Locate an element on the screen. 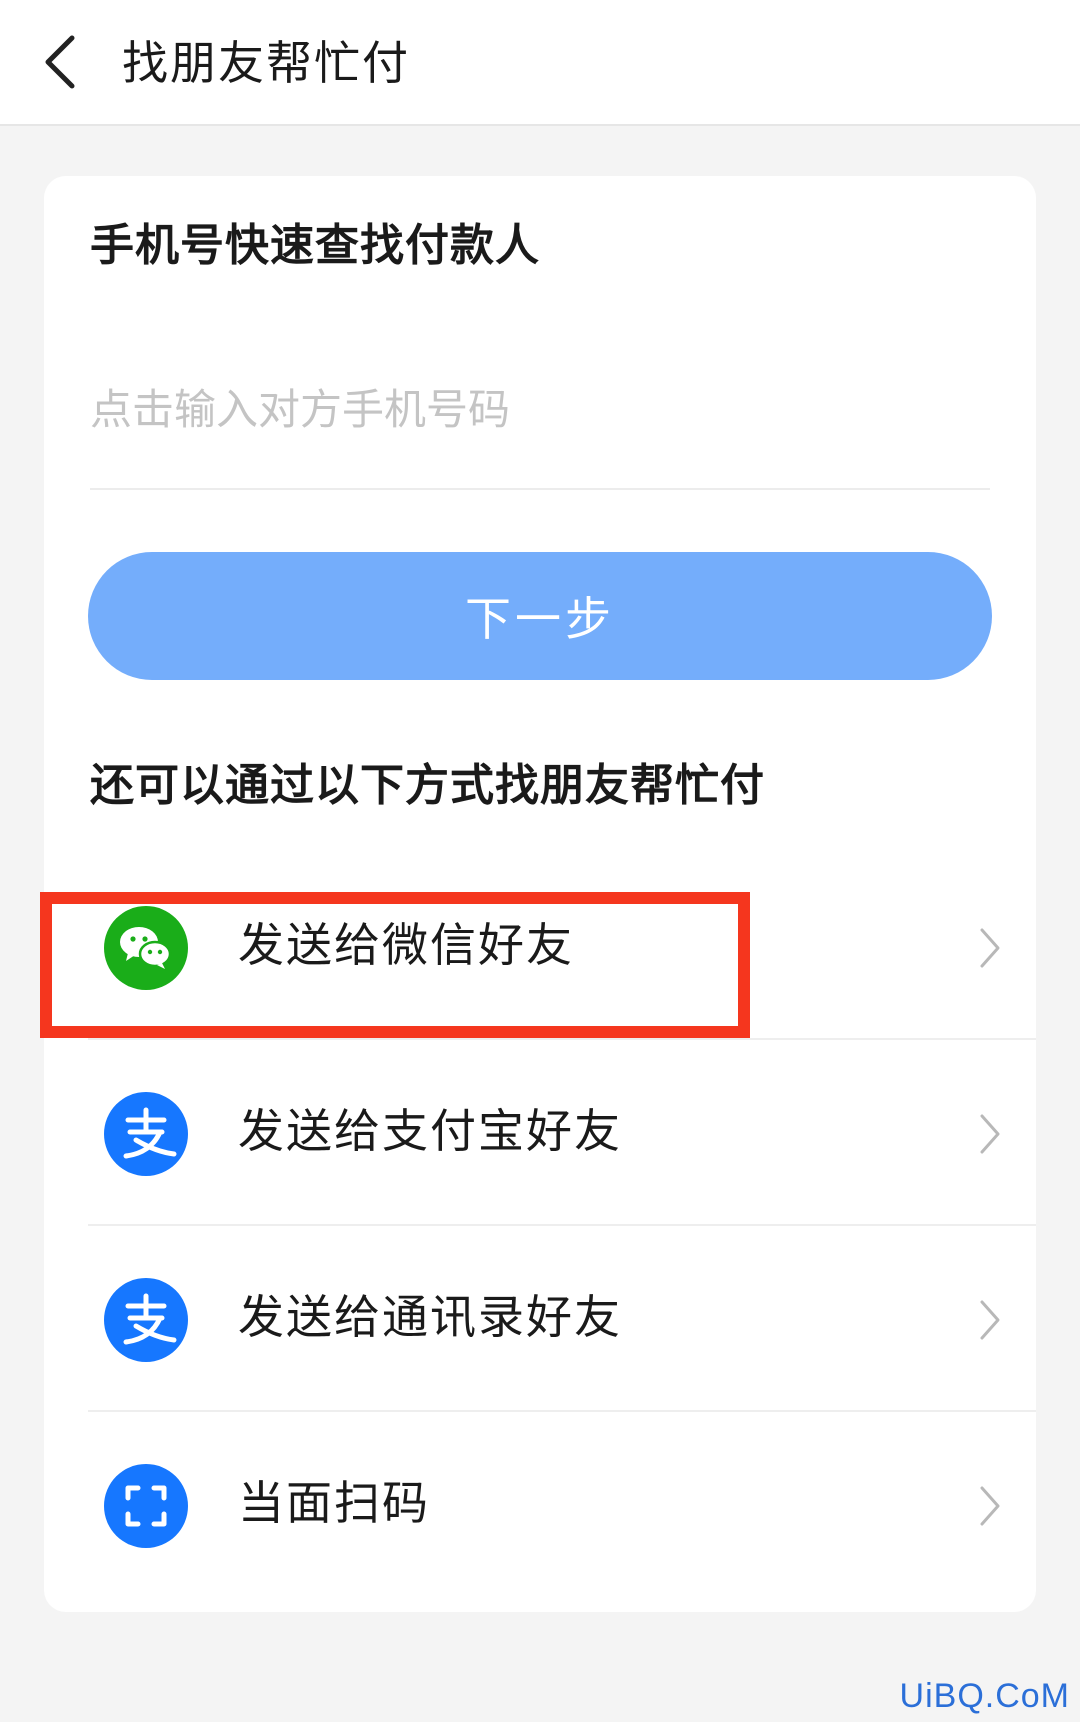 The width and height of the screenshot is (1080, 1722). option-wechat-friend: 发送给微信好友 is located at coordinates (540, 947).